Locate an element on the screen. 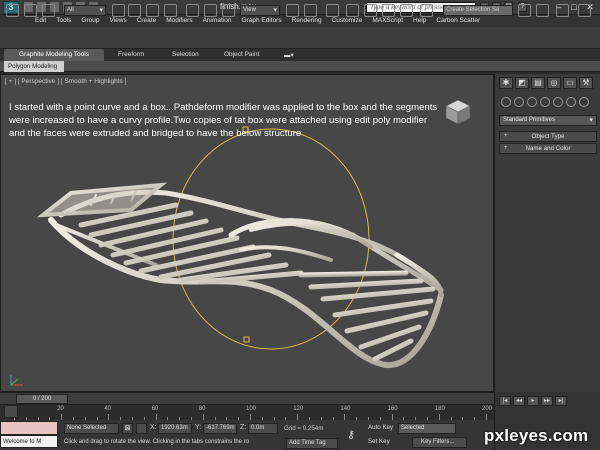 This screenshot has height=450, width=600. x-coordinate-field: 1920.63m is located at coordinates (175, 428).